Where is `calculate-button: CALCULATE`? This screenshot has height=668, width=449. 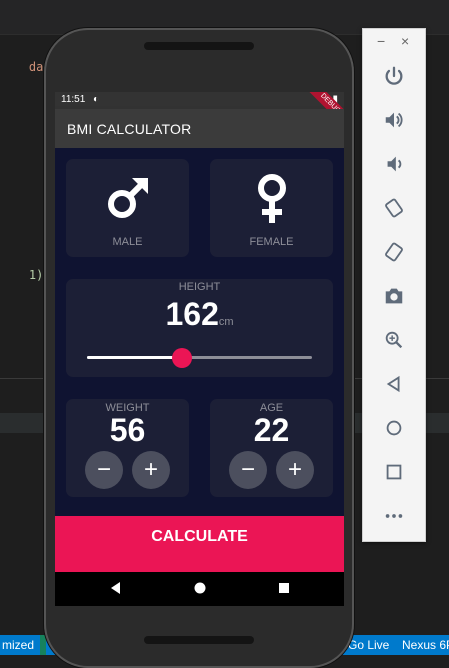 calculate-button: CALCULATE is located at coordinates (199, 544).